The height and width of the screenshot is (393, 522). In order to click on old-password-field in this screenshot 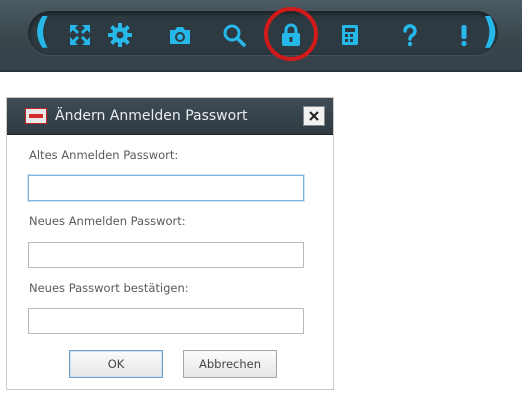, I will do `click(166, 188)`.